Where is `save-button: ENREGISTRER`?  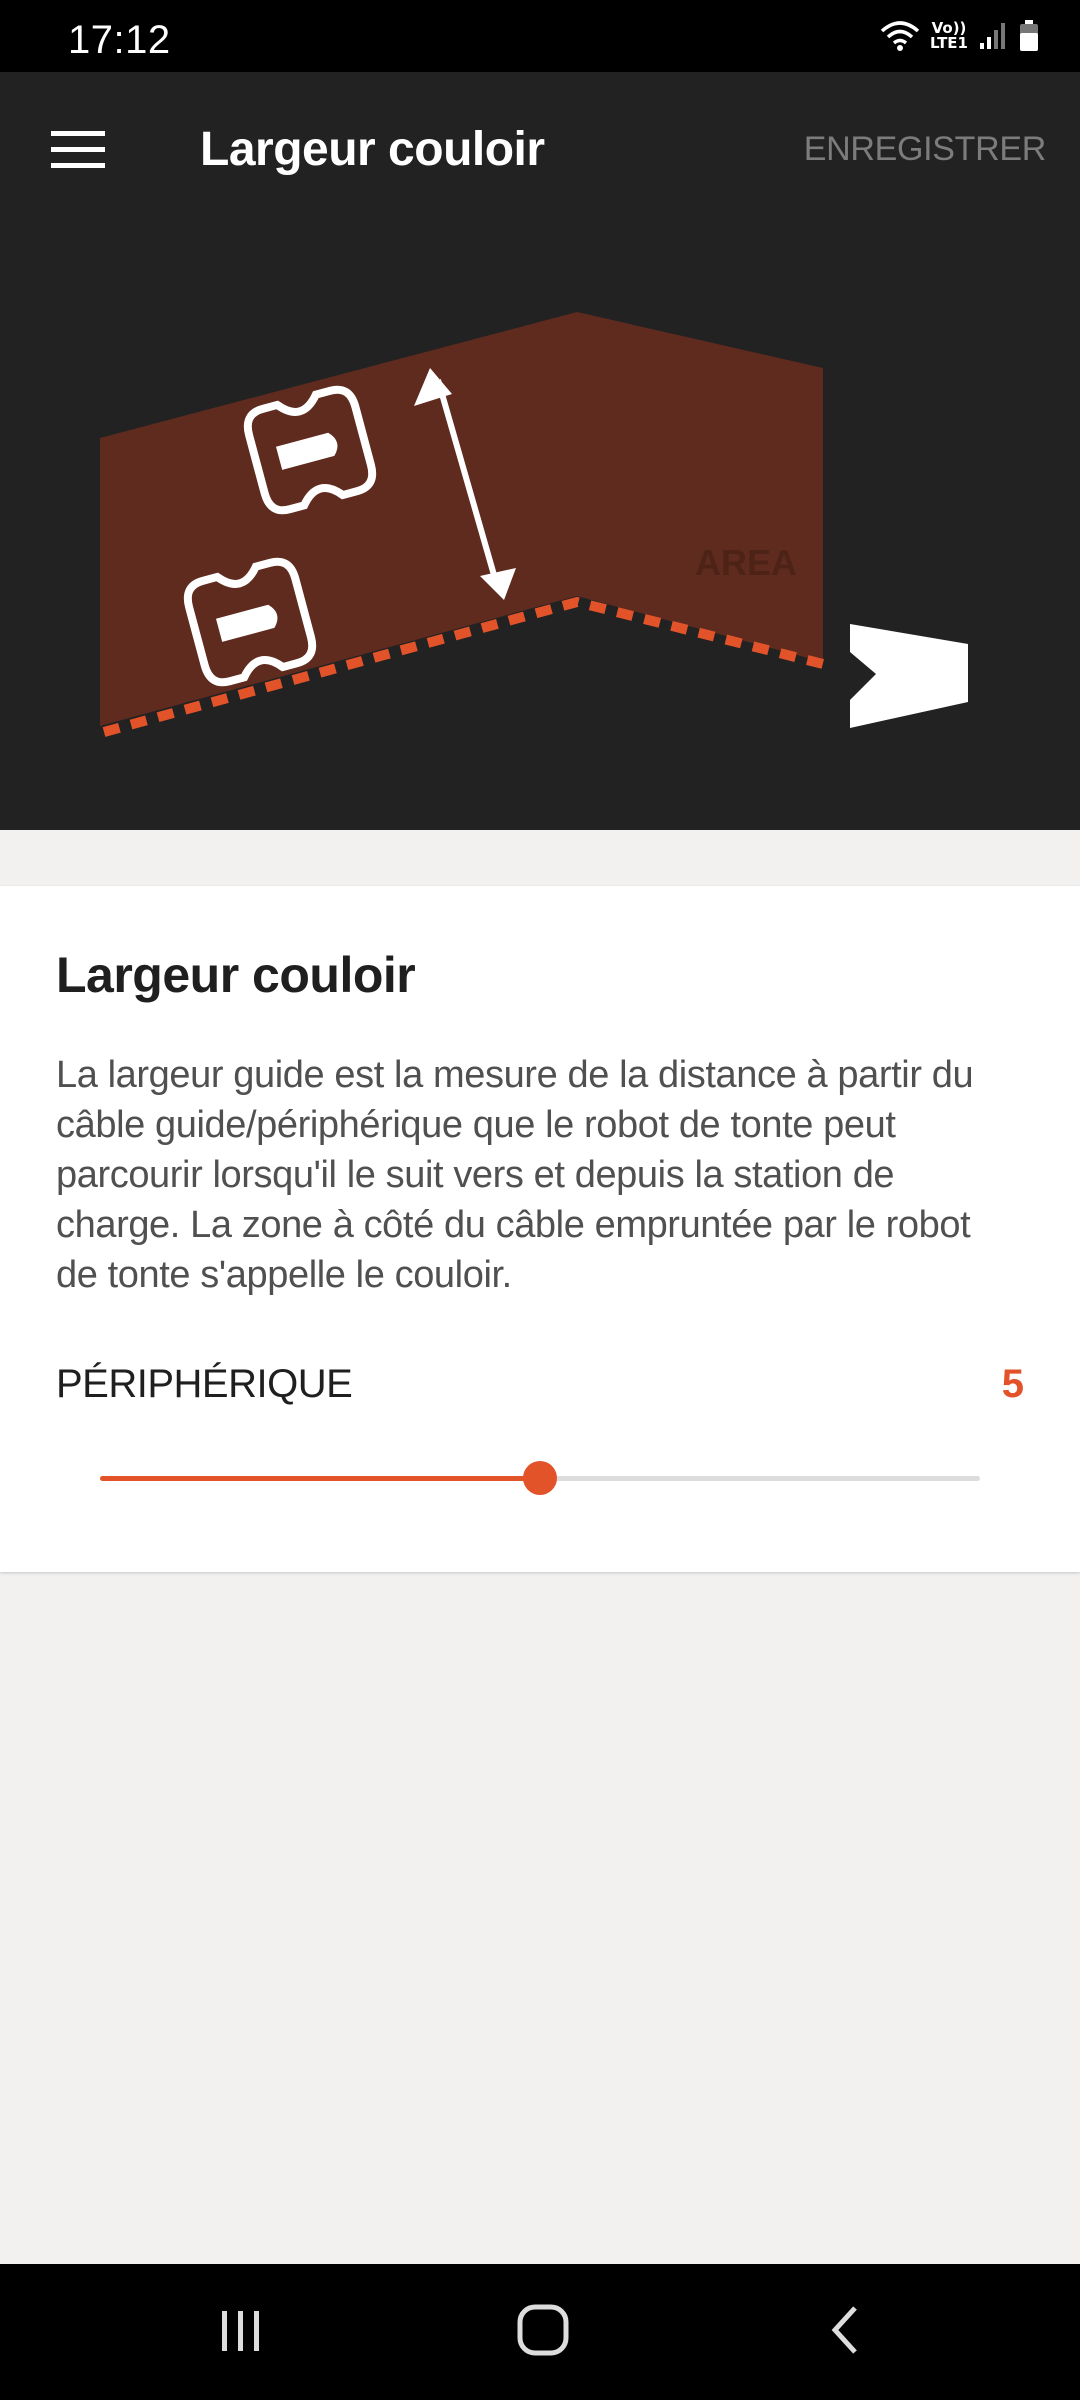 save-button: ENREGISTRER is located at coordinates (925, 149).